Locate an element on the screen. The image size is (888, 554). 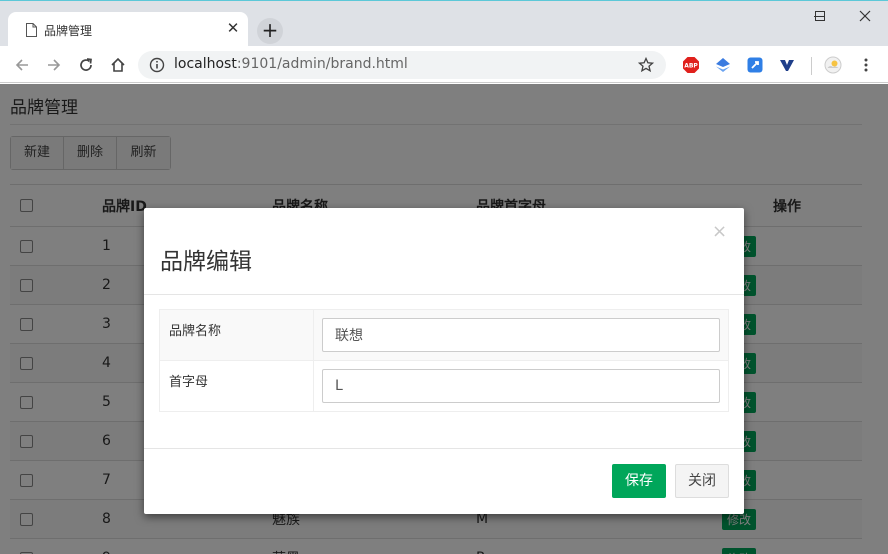
home-button is located at coordinates (118, 65).